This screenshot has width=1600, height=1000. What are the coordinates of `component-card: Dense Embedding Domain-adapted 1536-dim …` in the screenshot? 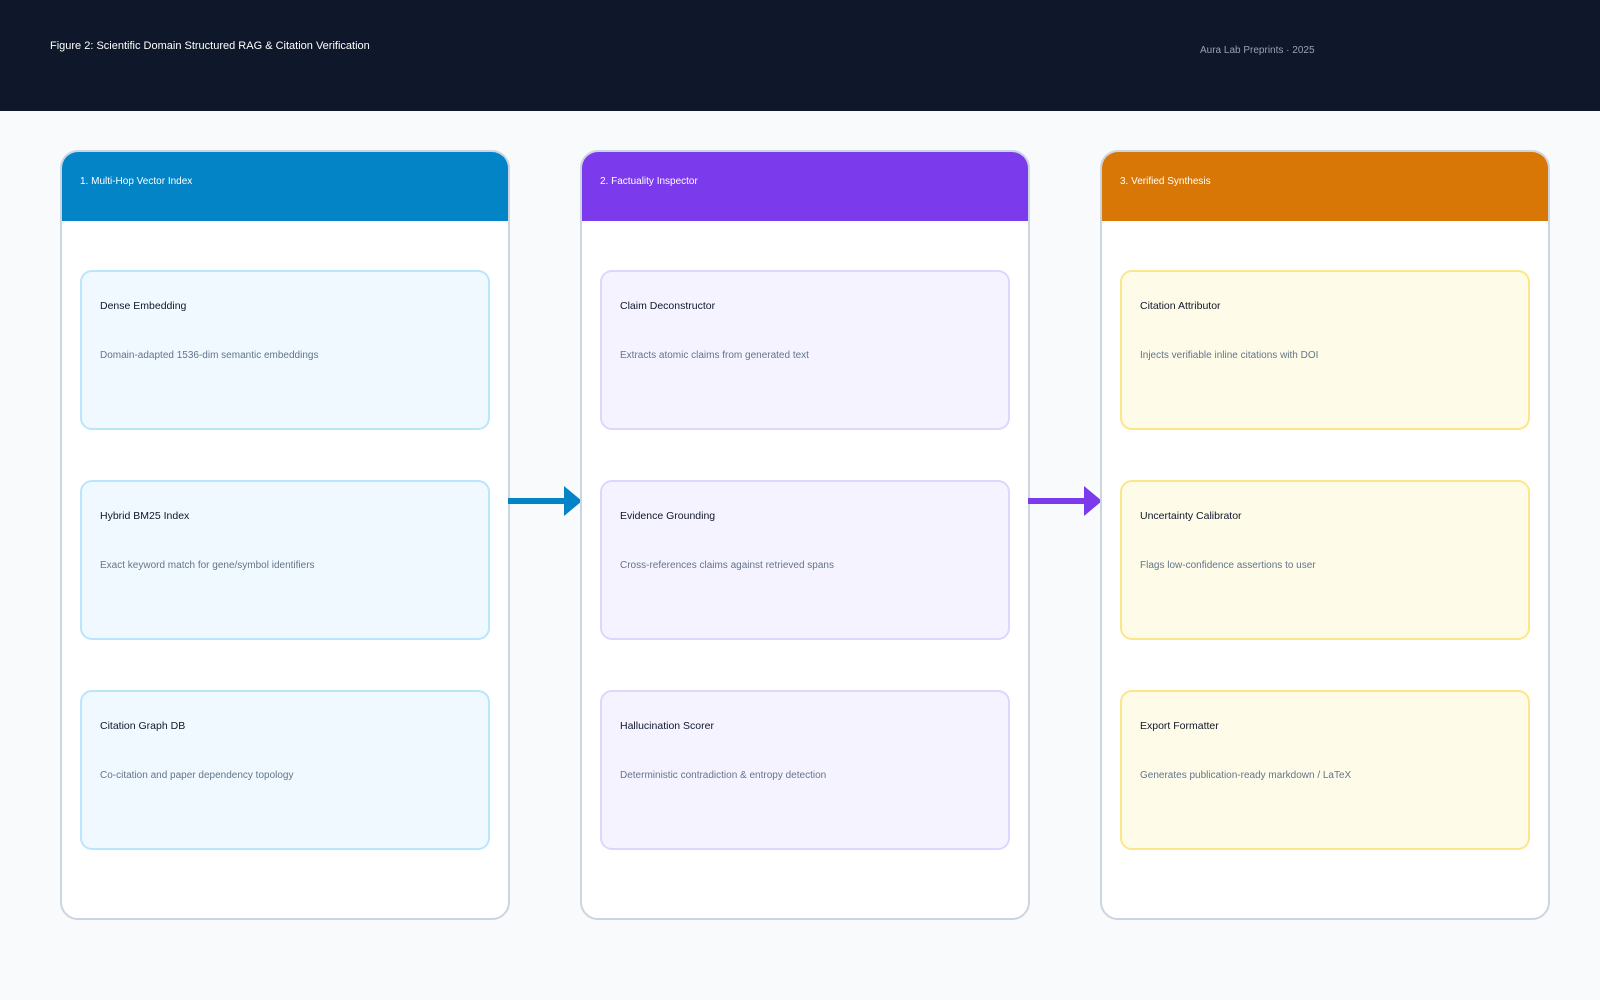 It's located at (285, 350).